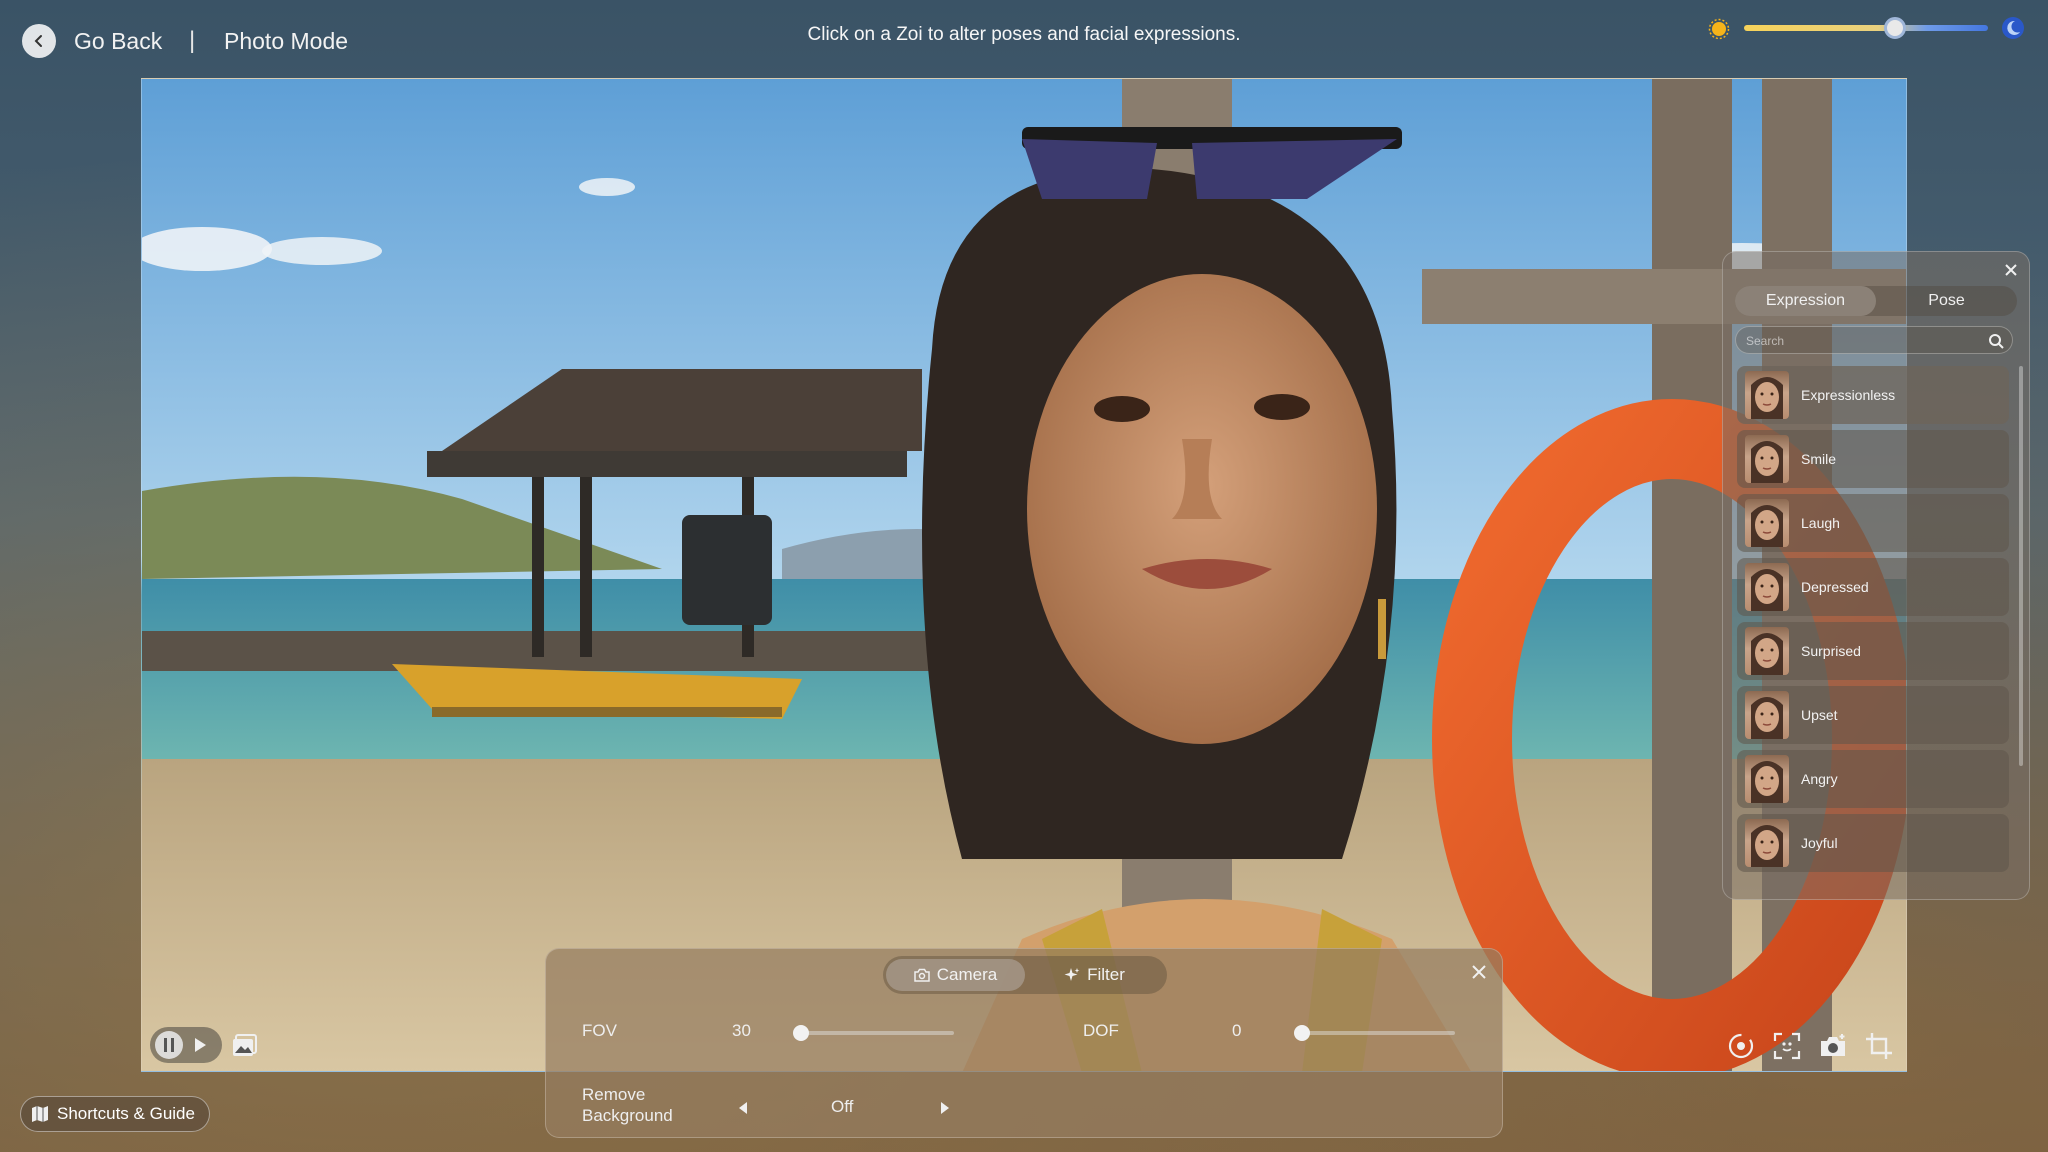 The image size is (2048, 1152). Describe the element at coordinates (801, 1033) in the screenshot. I see `fov-slider-knob` at that location.